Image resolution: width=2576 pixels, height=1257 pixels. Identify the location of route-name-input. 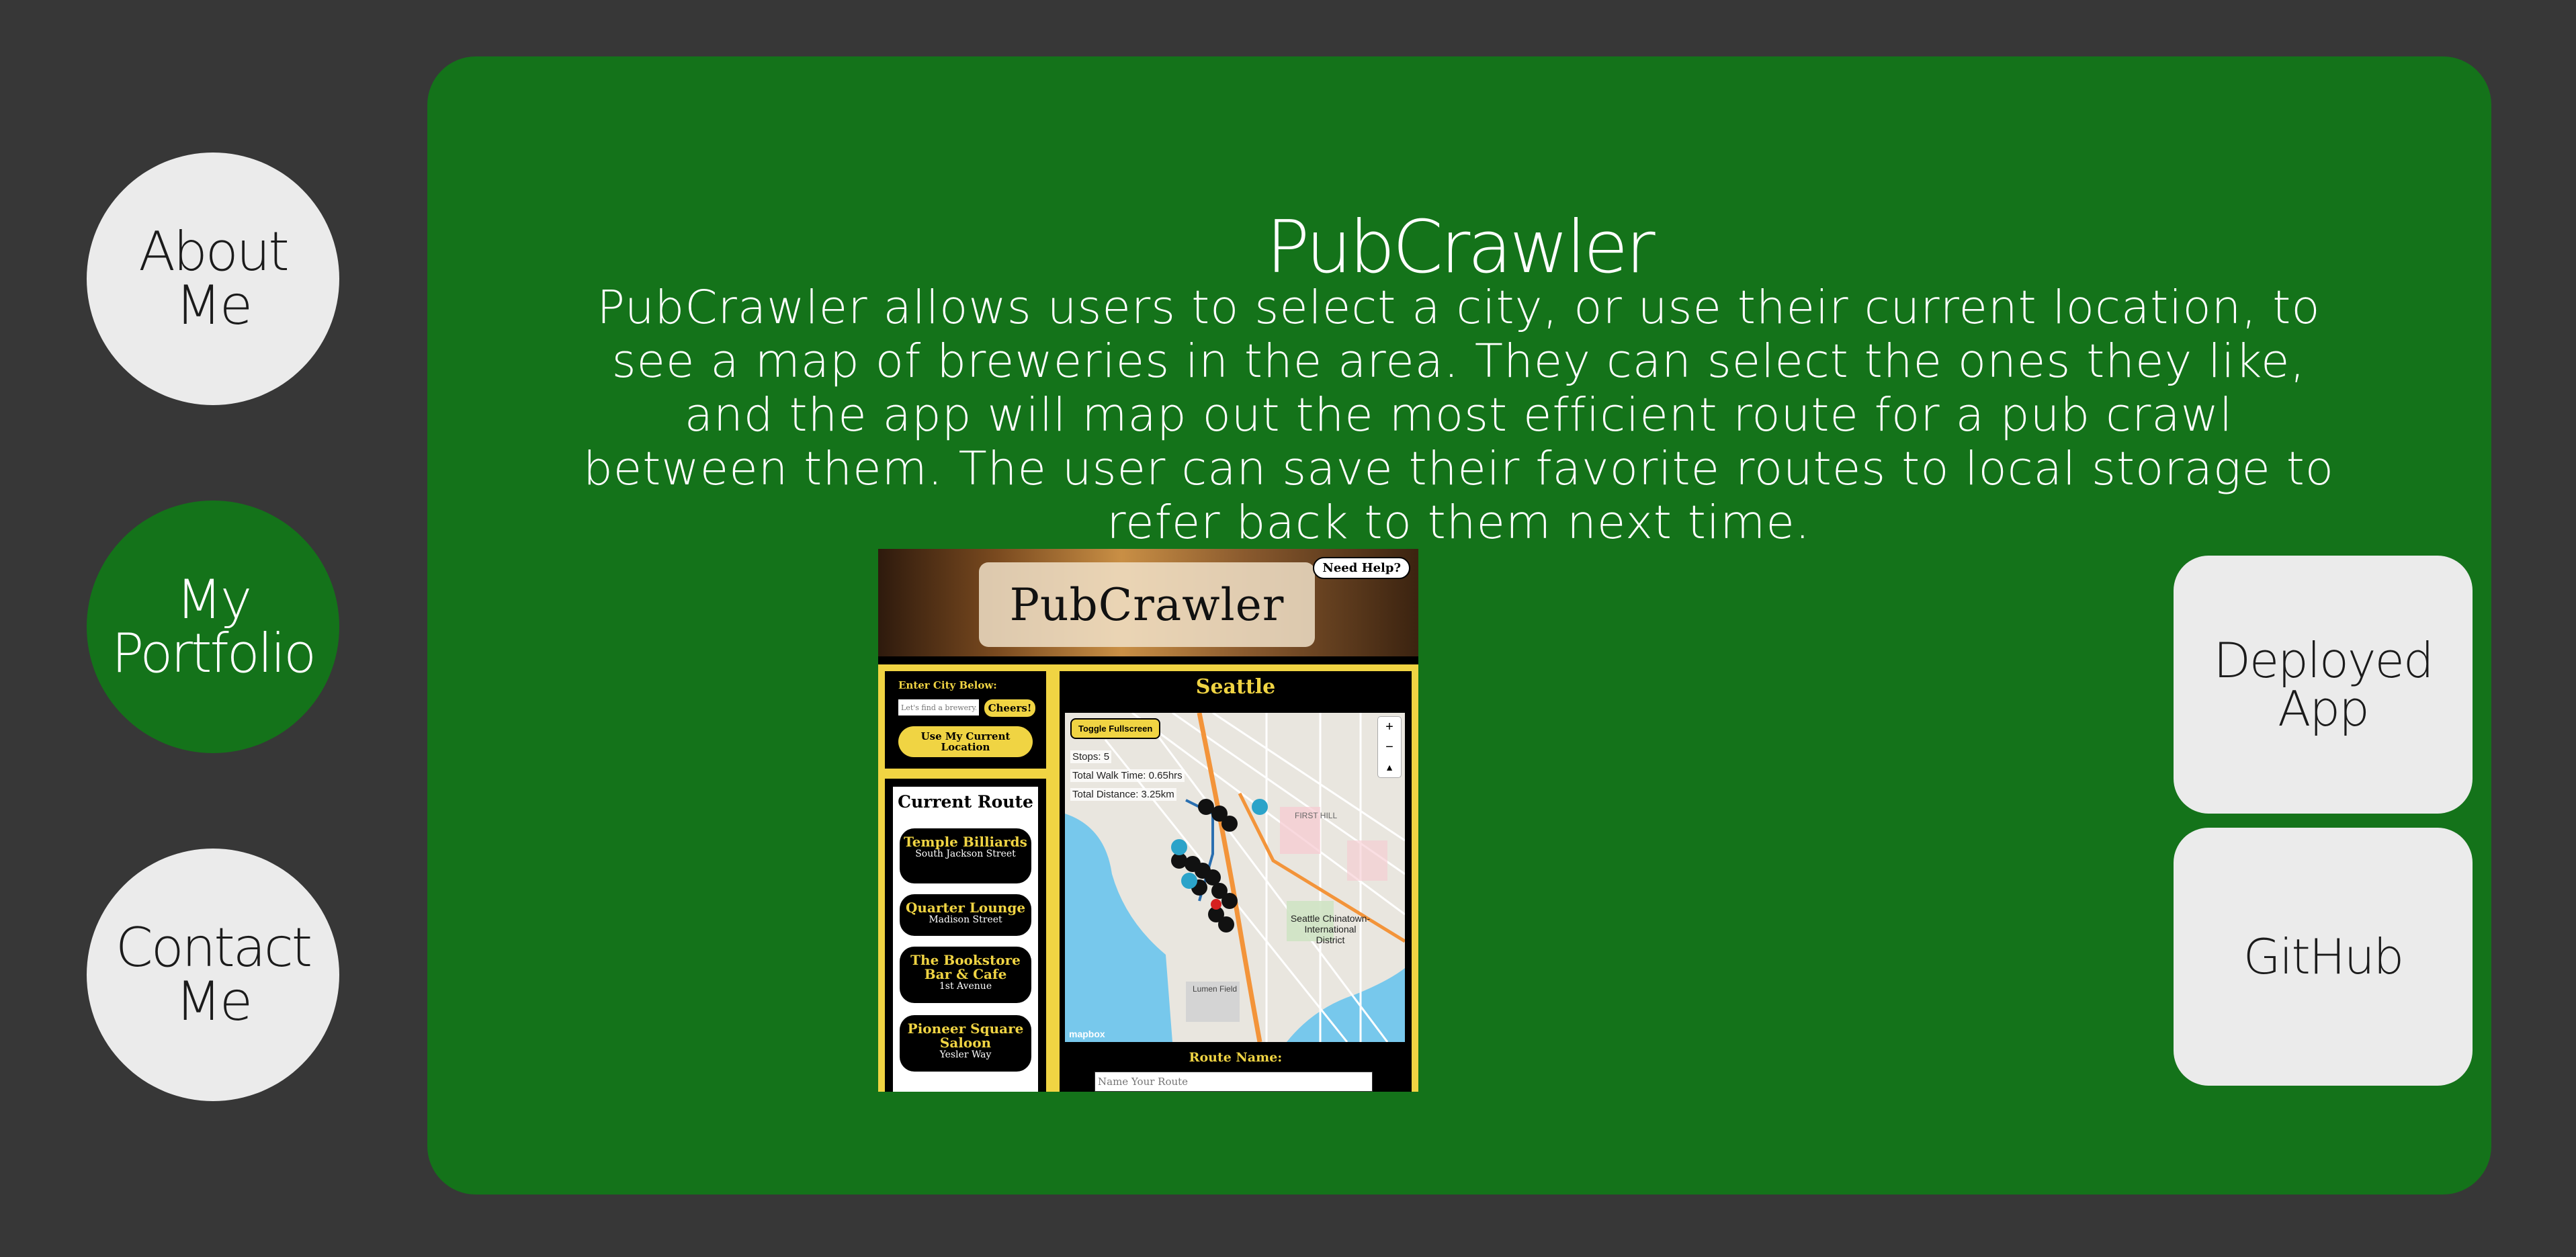
(1233, 1082).